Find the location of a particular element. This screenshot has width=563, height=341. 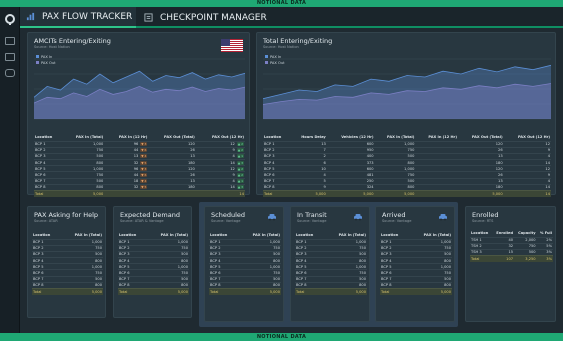

cell-value: 44 is located at coordinates (136, 175).